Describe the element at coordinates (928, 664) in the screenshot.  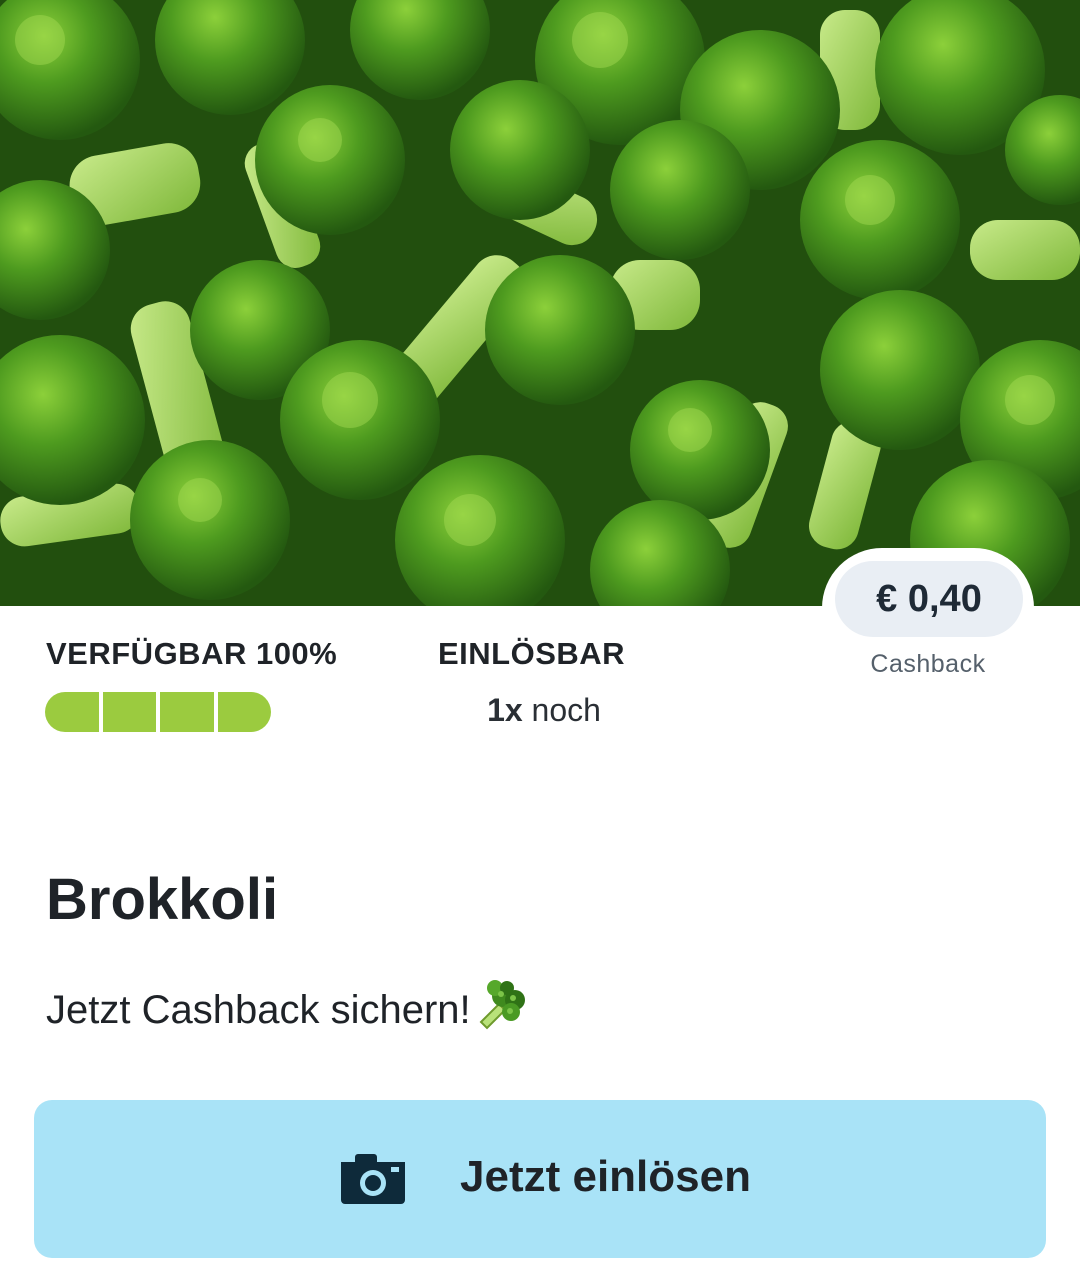
I see `cashback-label: Cashback` at that location.